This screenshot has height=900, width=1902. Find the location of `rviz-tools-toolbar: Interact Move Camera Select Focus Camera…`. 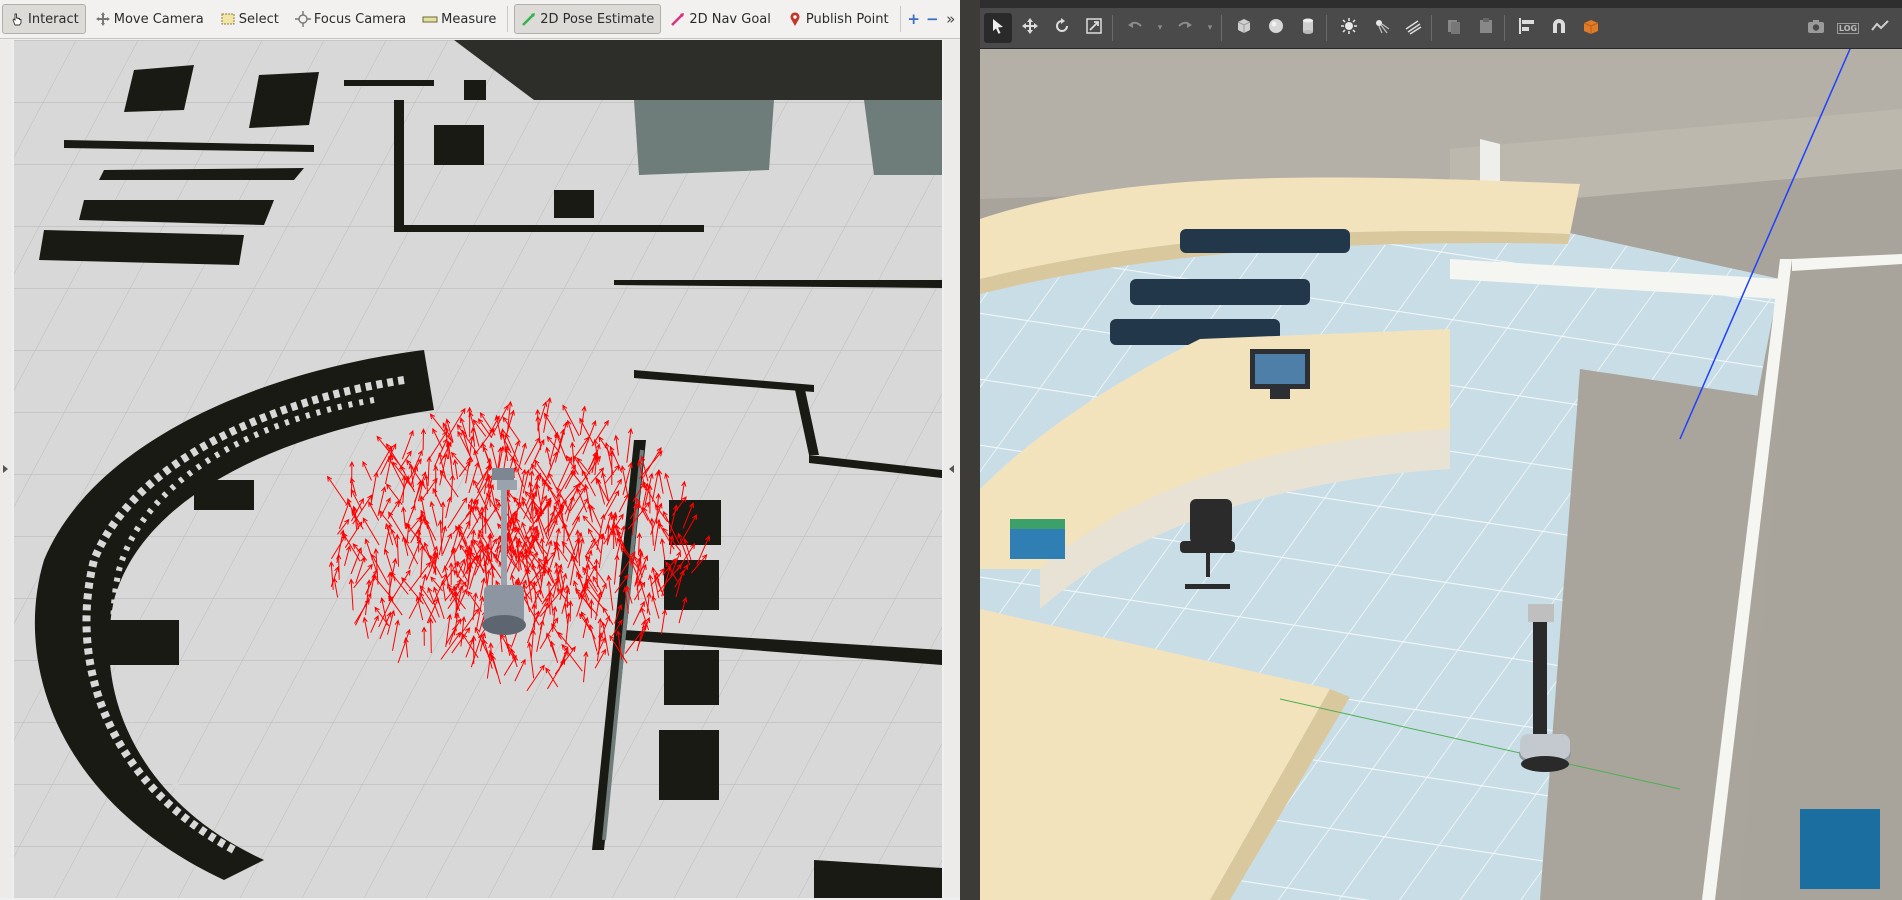

rviz-tools-toolbar: Interact Move Camera Select Focus Camera… is located at coordinates (480, 19).